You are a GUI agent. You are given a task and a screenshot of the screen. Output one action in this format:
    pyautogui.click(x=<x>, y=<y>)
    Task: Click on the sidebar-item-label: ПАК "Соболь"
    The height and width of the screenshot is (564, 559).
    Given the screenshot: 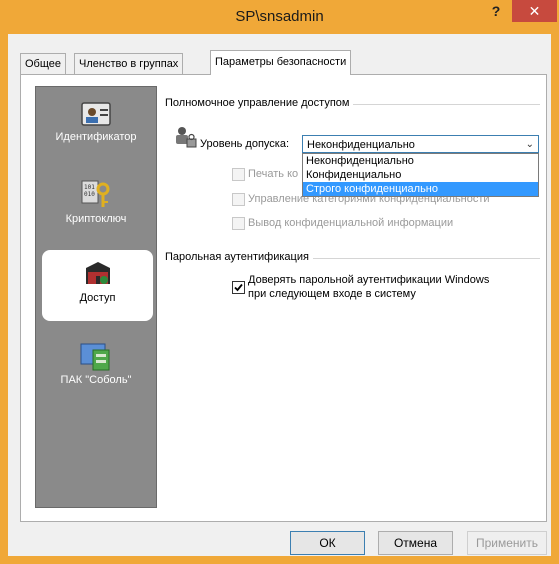 What is the action you would take?
    pyautogui.click(x=96, y=380)
    